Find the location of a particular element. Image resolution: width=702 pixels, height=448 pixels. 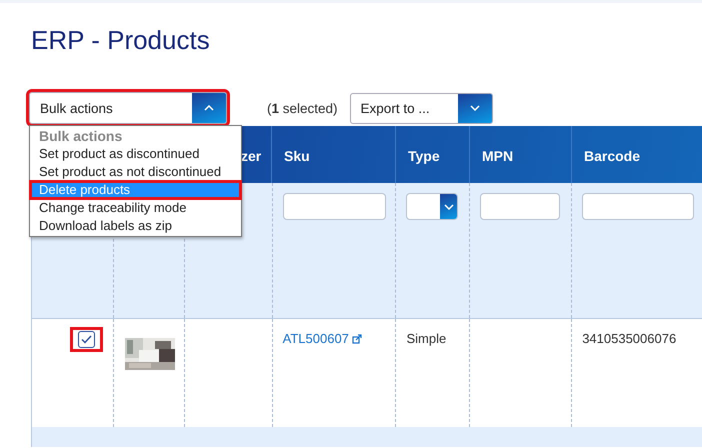

menu-item: Download labels as zip is located at coordinates (135, 226).